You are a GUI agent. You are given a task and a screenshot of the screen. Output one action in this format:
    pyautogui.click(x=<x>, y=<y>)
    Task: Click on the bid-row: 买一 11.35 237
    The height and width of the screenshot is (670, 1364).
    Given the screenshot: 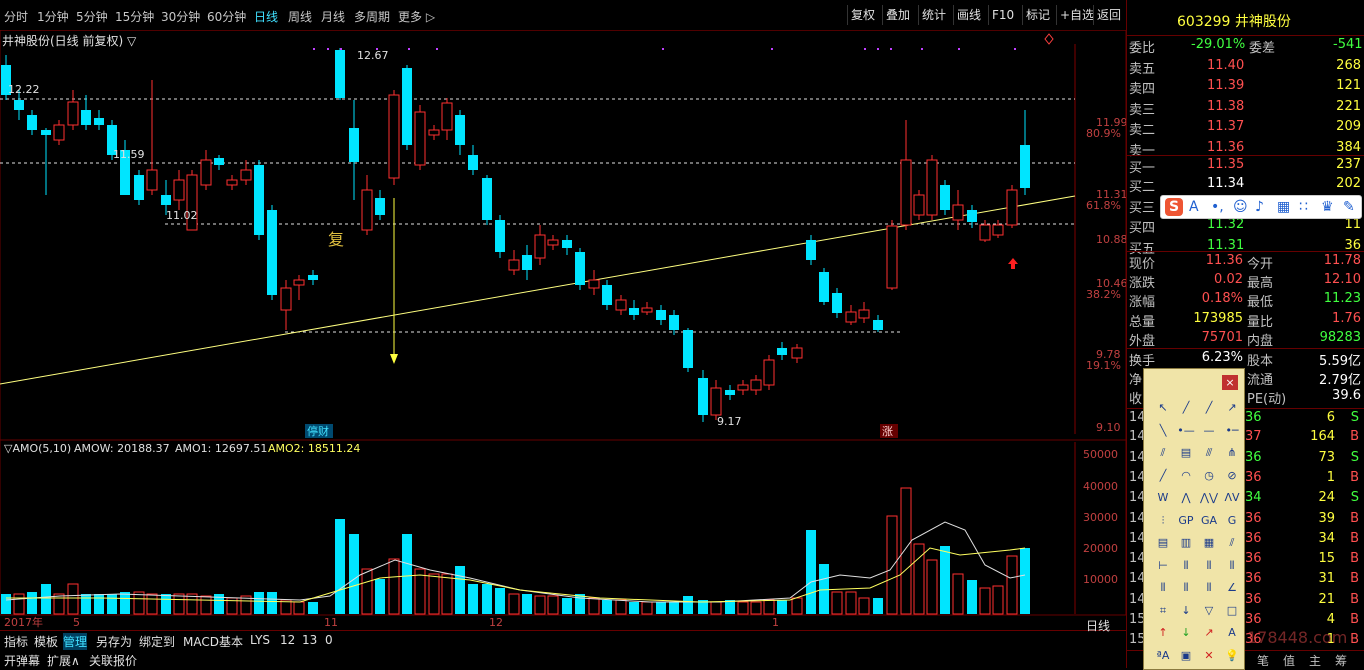 What is the action you would take?
    pyautogui.click(x=1245, y=165)
    